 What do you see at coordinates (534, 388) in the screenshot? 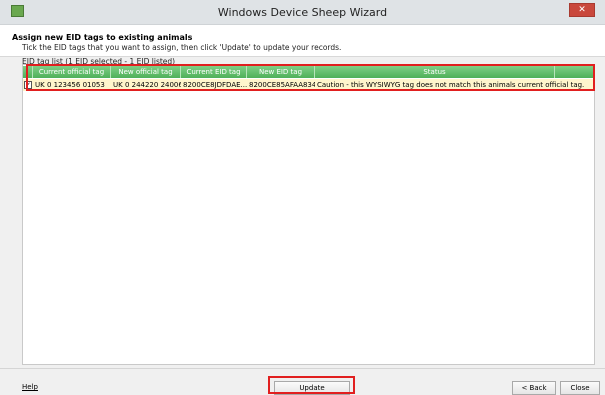
I see `back-button: < Back` at bounding box center [534, 388].